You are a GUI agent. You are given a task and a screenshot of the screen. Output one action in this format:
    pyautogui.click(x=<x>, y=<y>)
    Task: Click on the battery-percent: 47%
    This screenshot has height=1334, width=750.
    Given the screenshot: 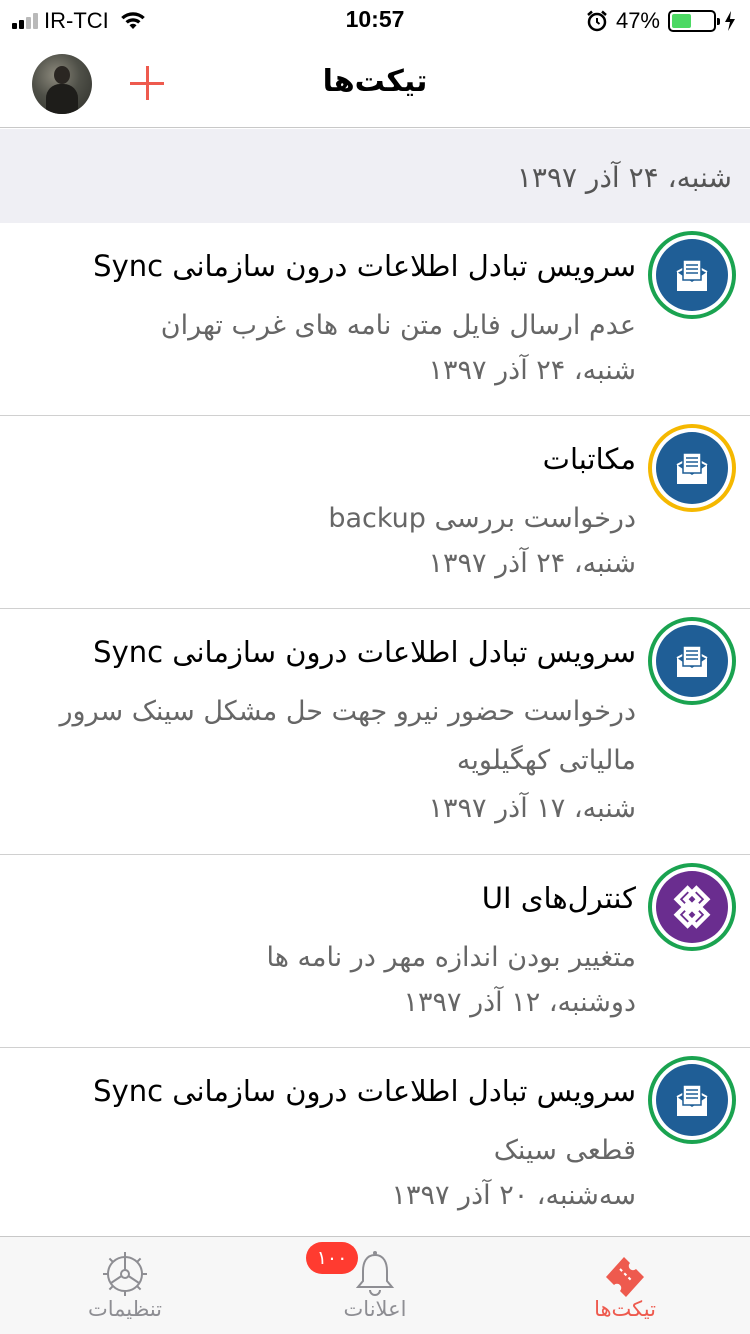 What is the action you would take?
    pyautogui.click(x=637, y=20)
    